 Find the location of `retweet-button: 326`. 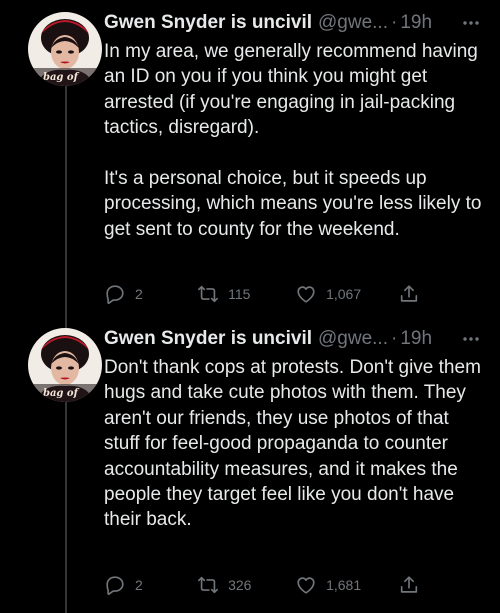

retweet-button: 326 is located at coordinates (246, 585).